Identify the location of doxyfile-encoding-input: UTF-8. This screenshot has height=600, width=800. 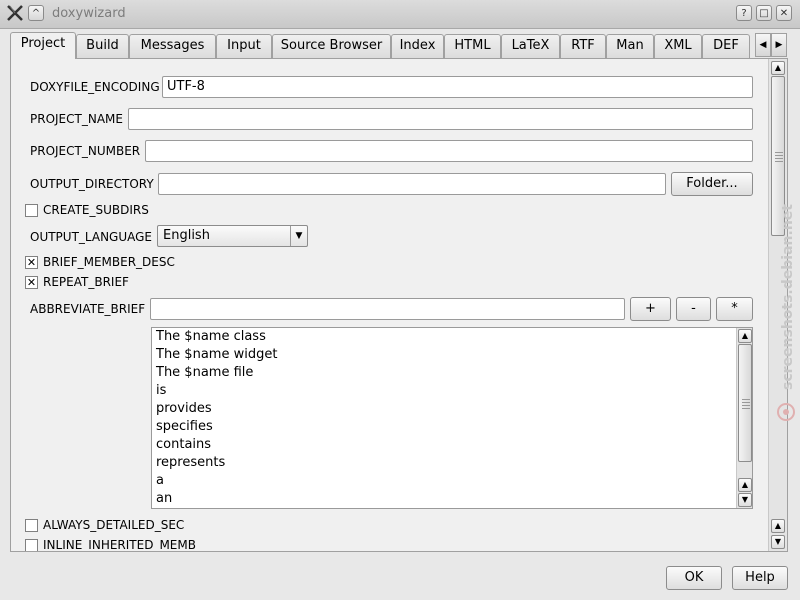
(457, 87).